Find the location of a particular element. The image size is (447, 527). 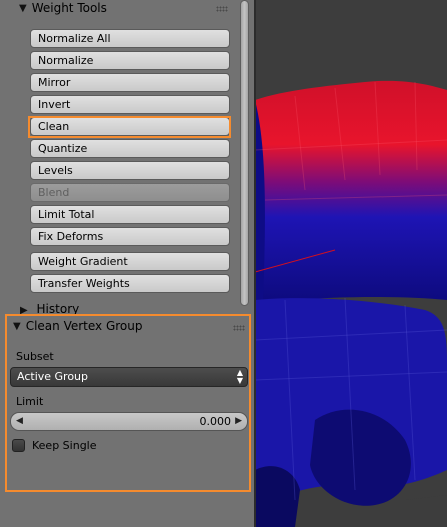

subset-select: Active Group ▲ ▼ is located at coordinates (129, 377).